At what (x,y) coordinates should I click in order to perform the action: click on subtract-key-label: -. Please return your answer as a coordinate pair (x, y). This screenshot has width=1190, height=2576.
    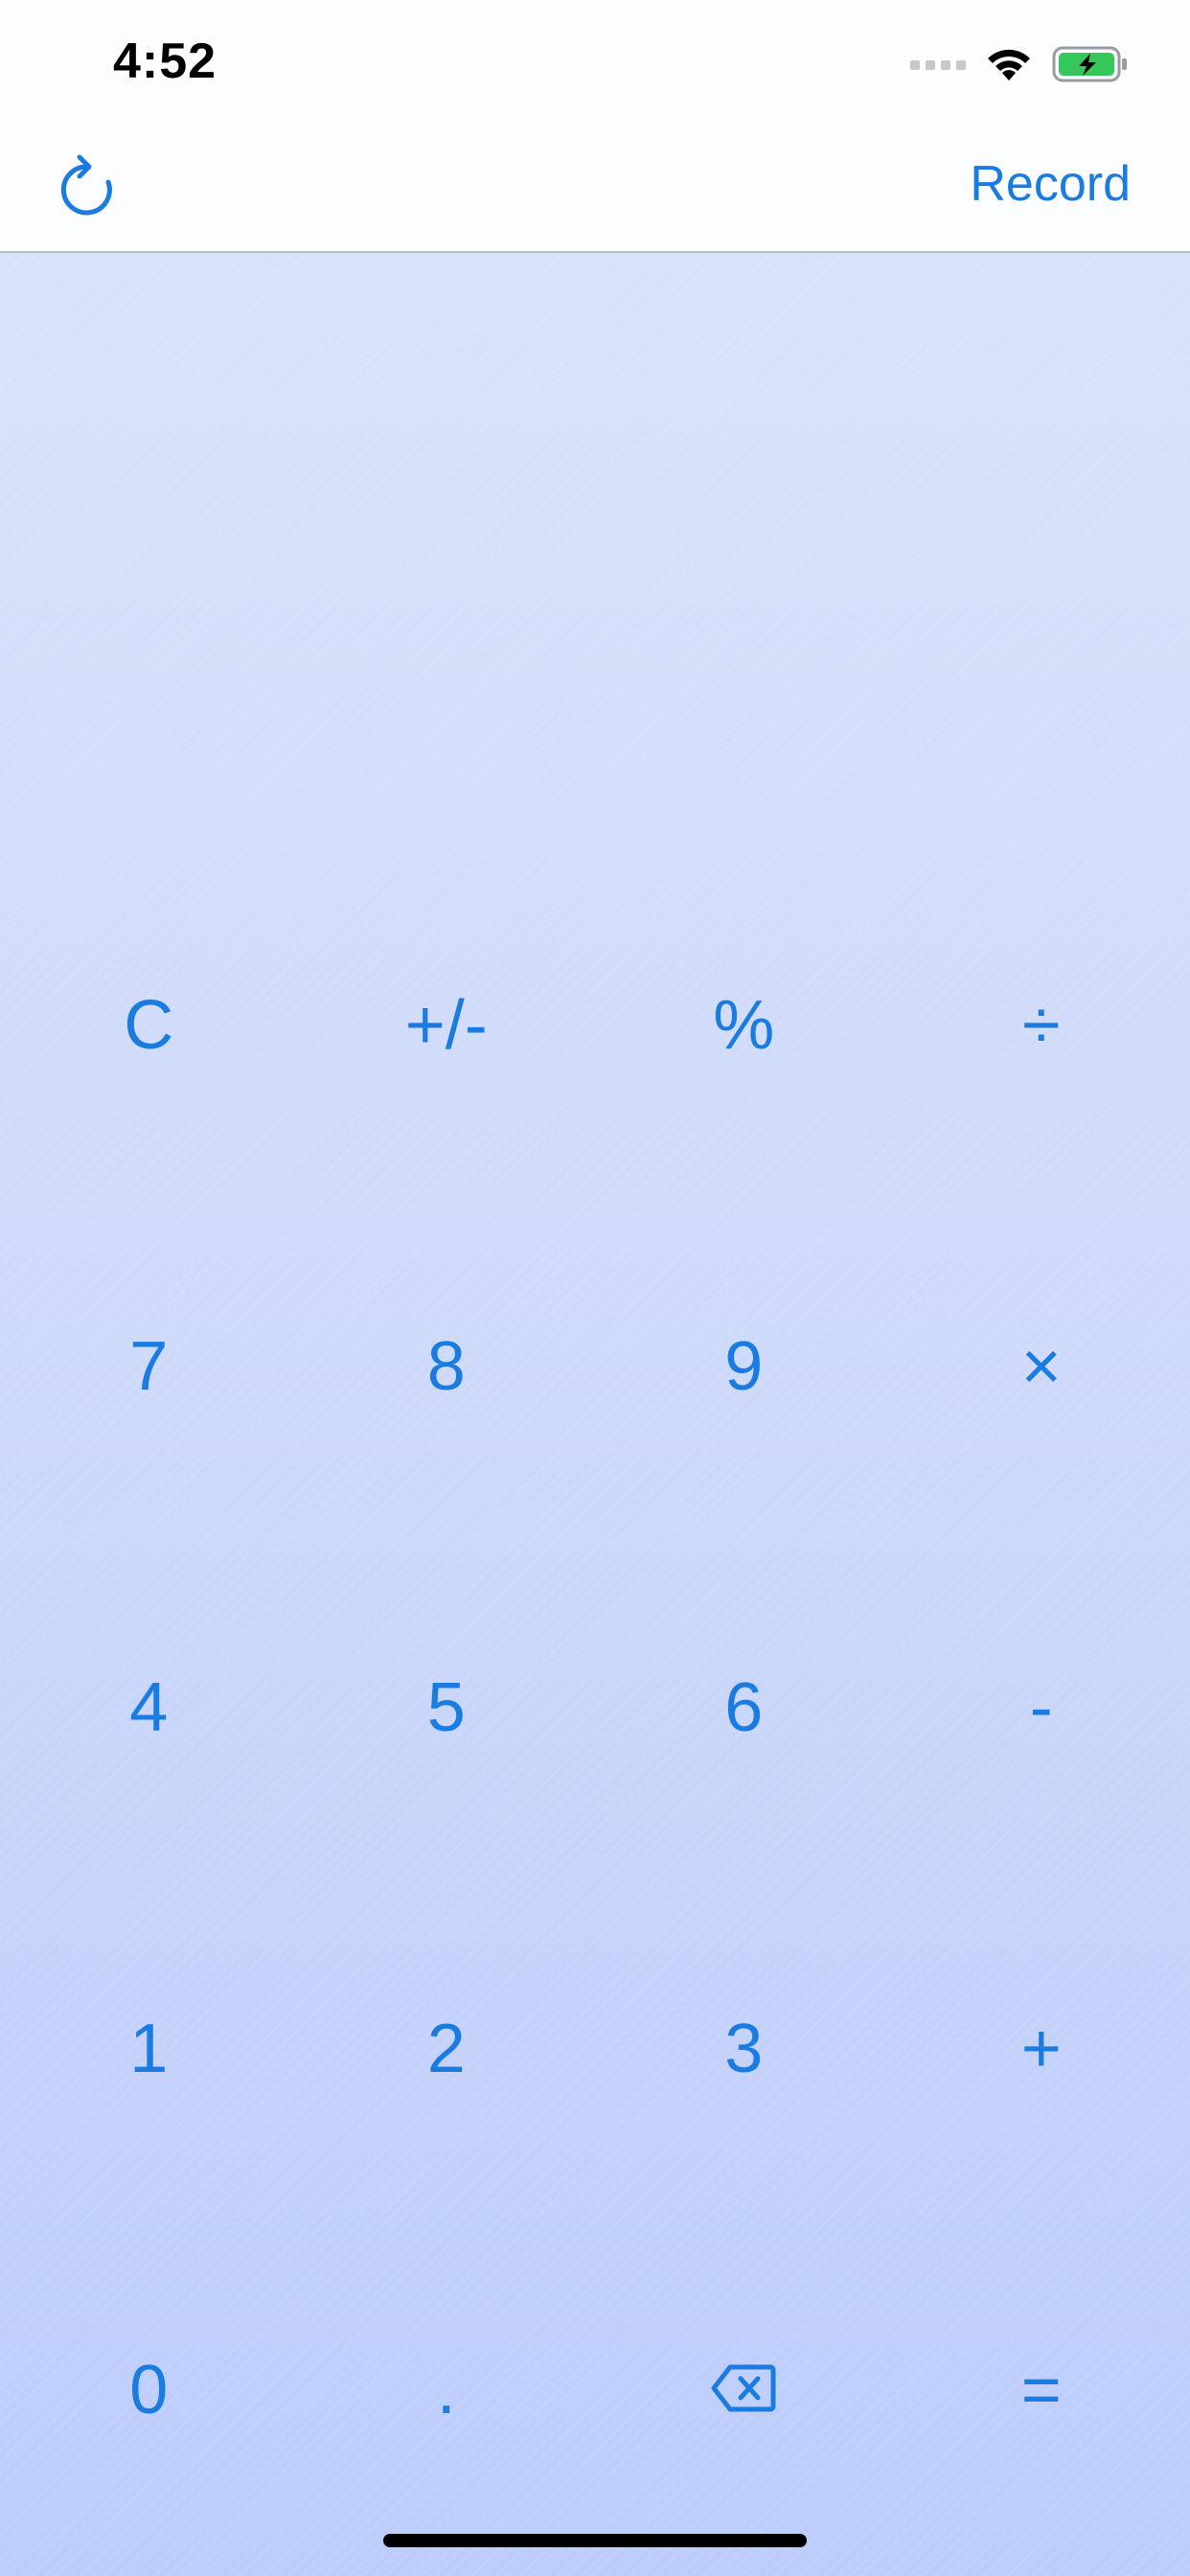
    Looking at the image, I should click on (1041, 1707).